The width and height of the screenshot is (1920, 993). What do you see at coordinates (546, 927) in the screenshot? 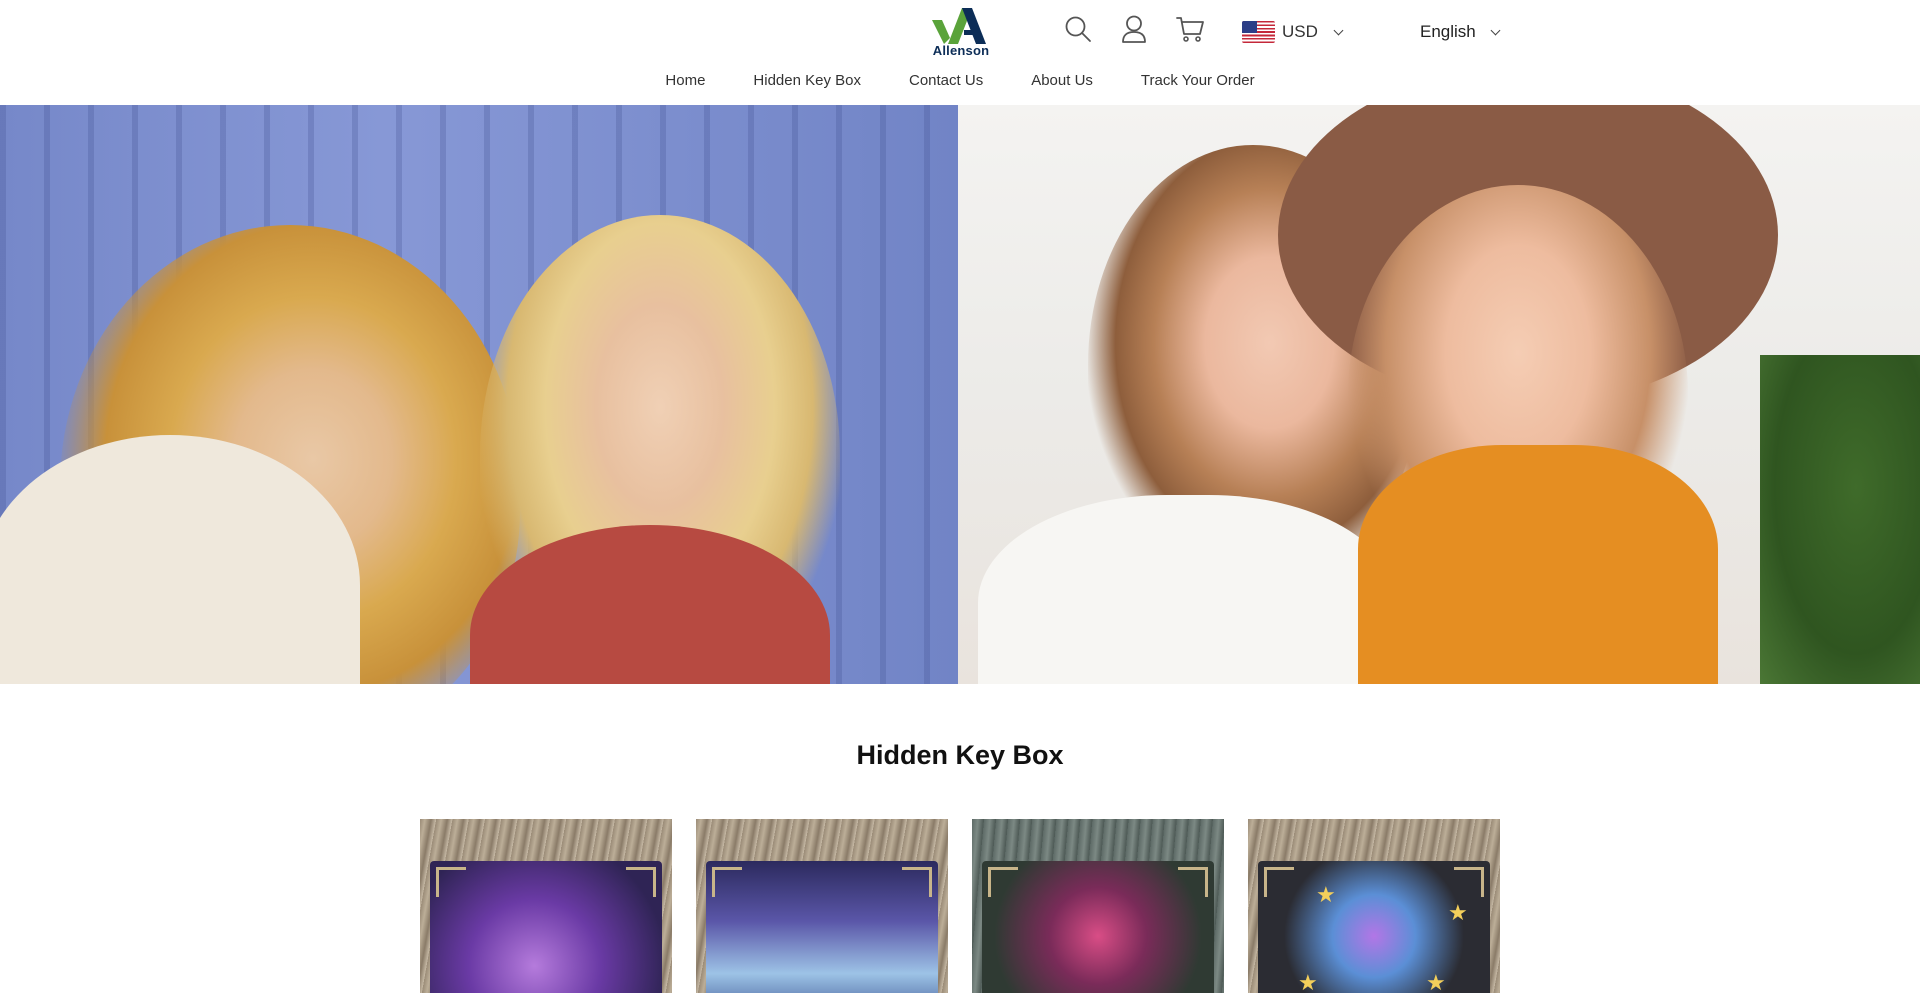
I see `mushroom-key-box-image` at bounding box center [546, 927].